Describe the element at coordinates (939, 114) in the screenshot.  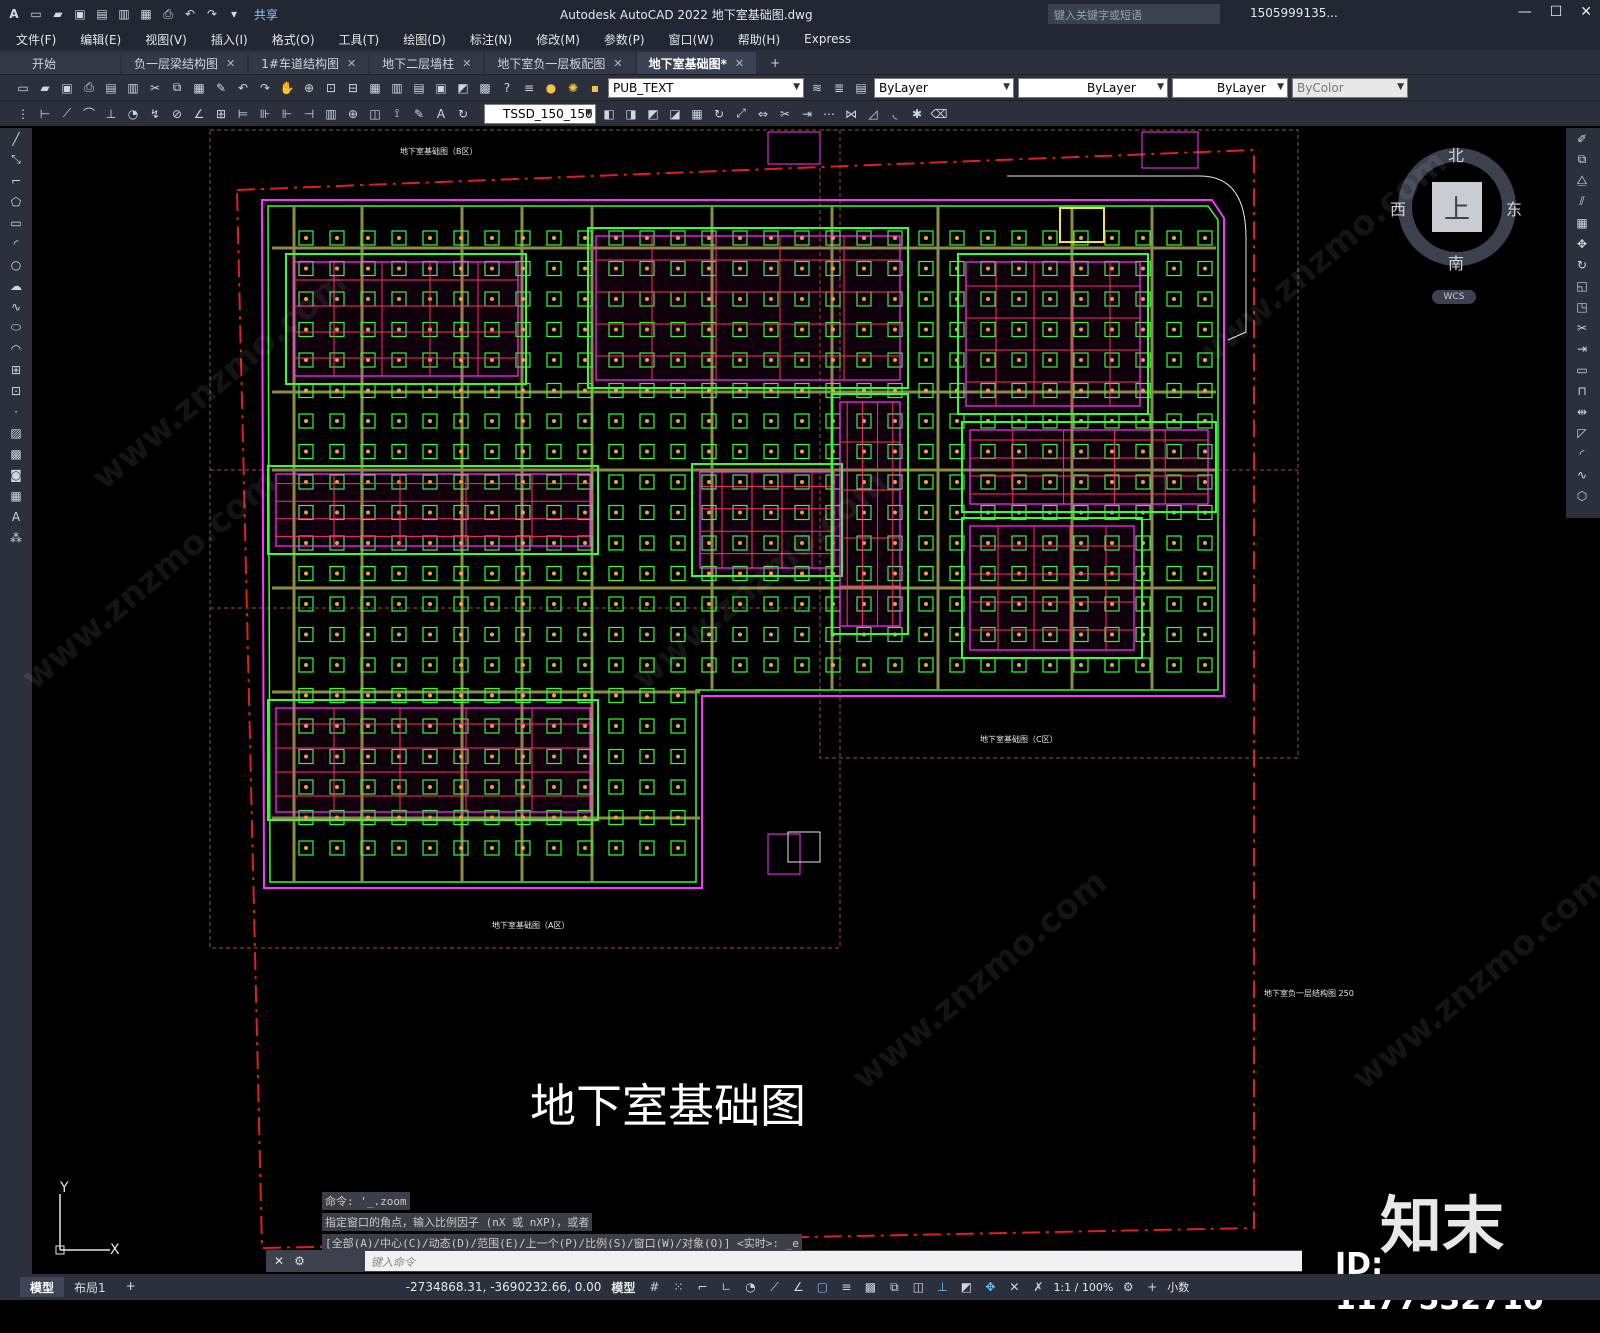
I see `erase-icon: ⌫` at that location.